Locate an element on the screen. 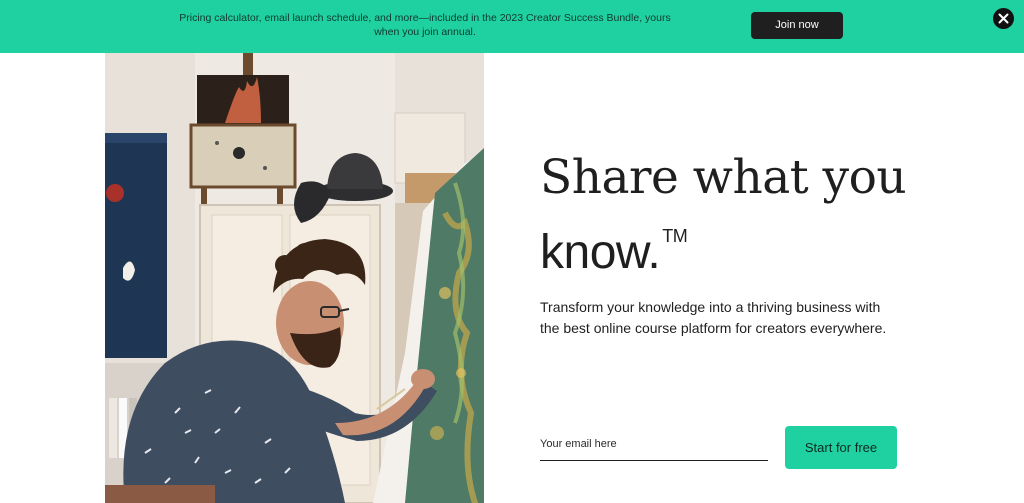 The width and height of the screenshot is (1024, 503). close-banner-button is located at coordinates (1003, 18).